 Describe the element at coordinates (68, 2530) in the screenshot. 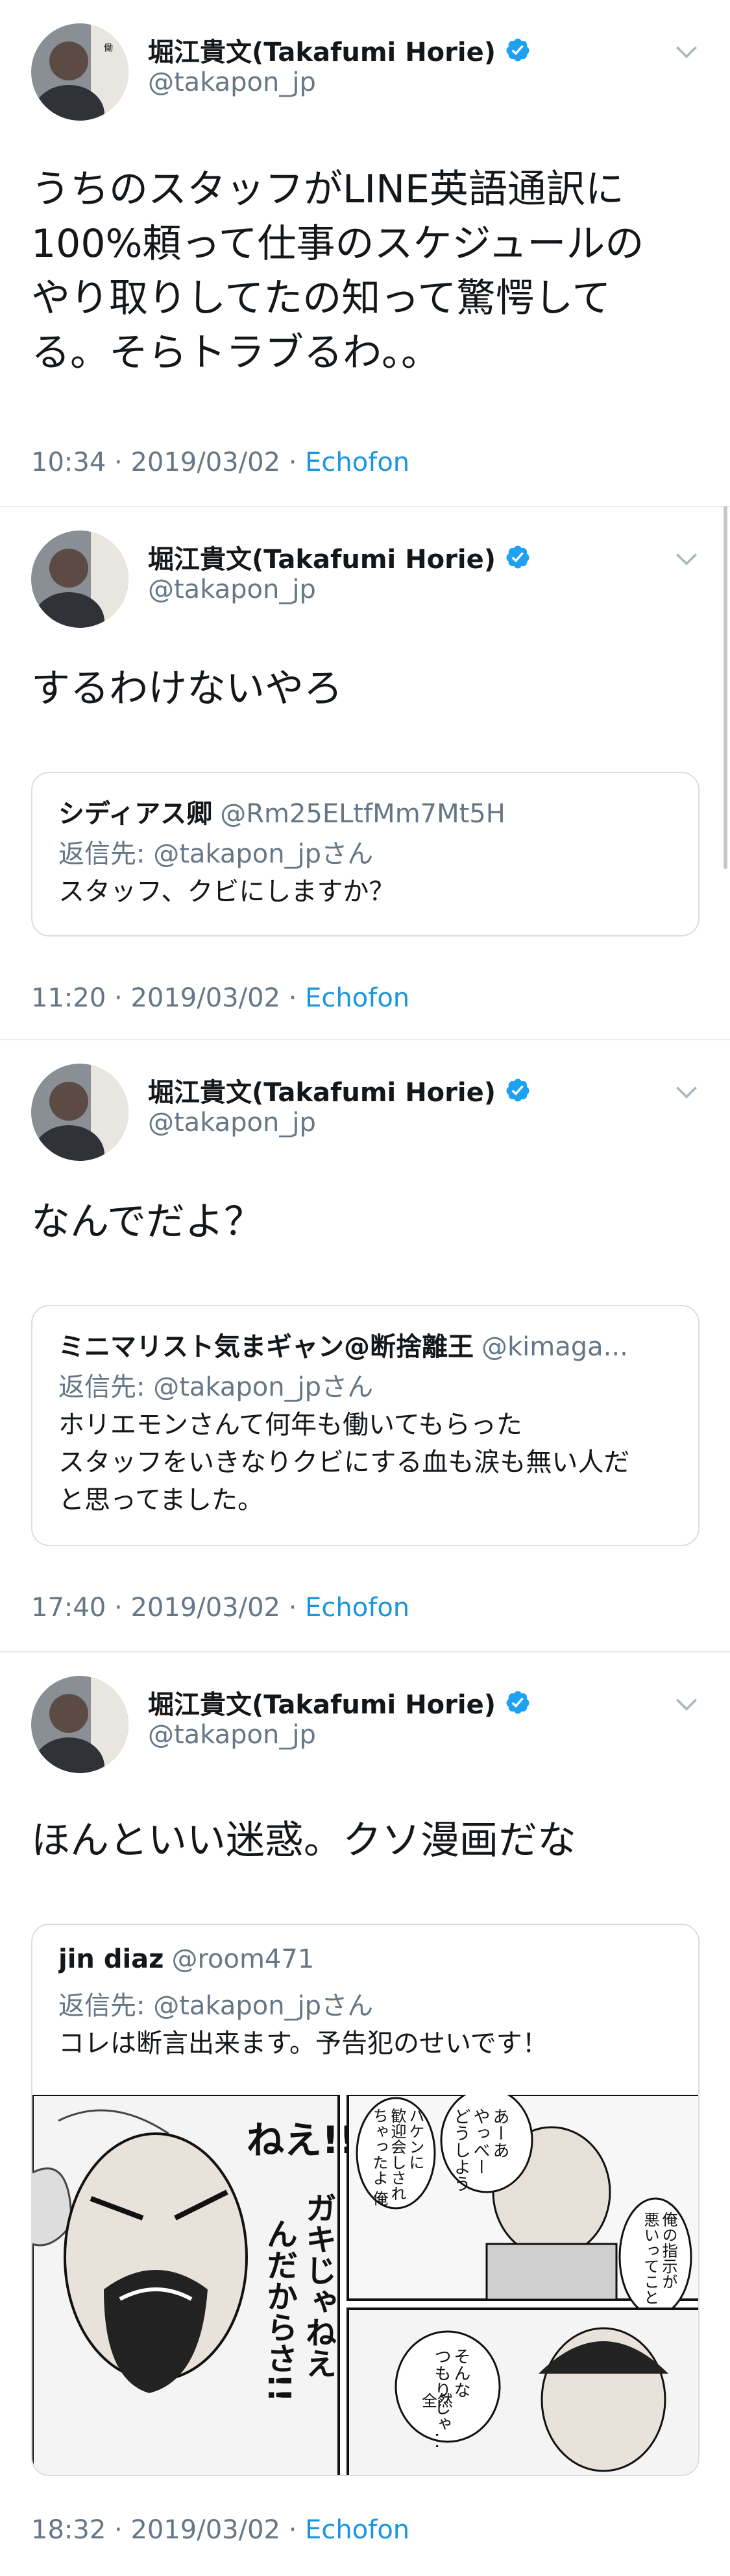

I see `tweet-time: 18:32` at that location.